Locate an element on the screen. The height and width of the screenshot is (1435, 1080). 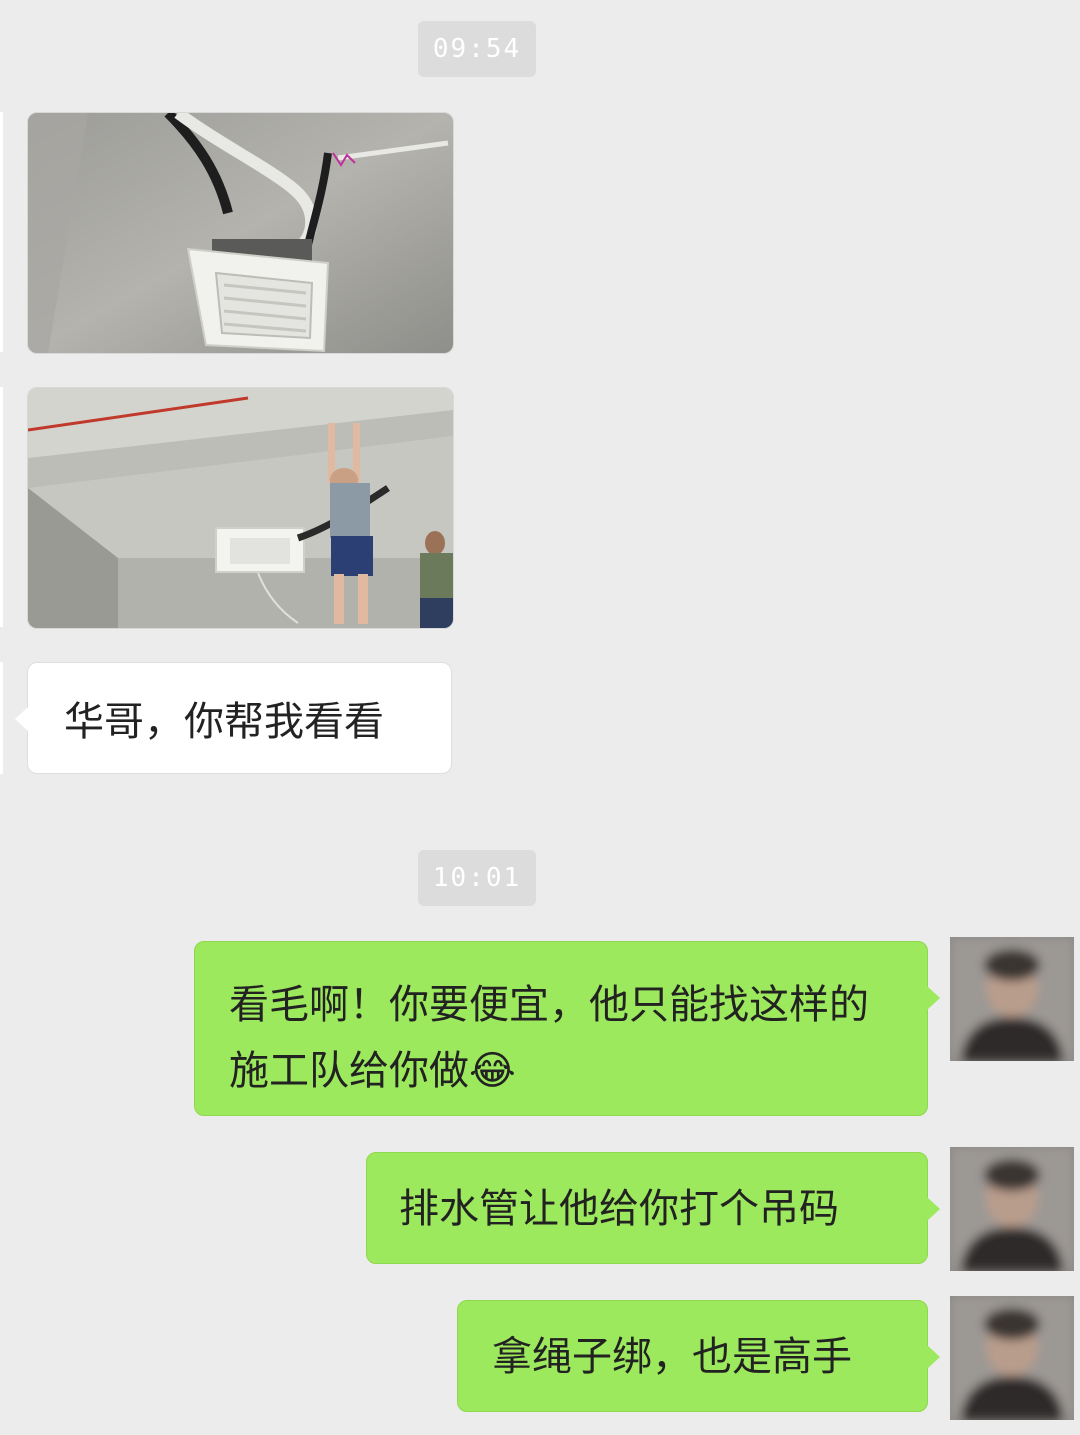
outgoing-message-bubble: 拿绳子绑，也是高手 is located at coordinates (698, 1356).